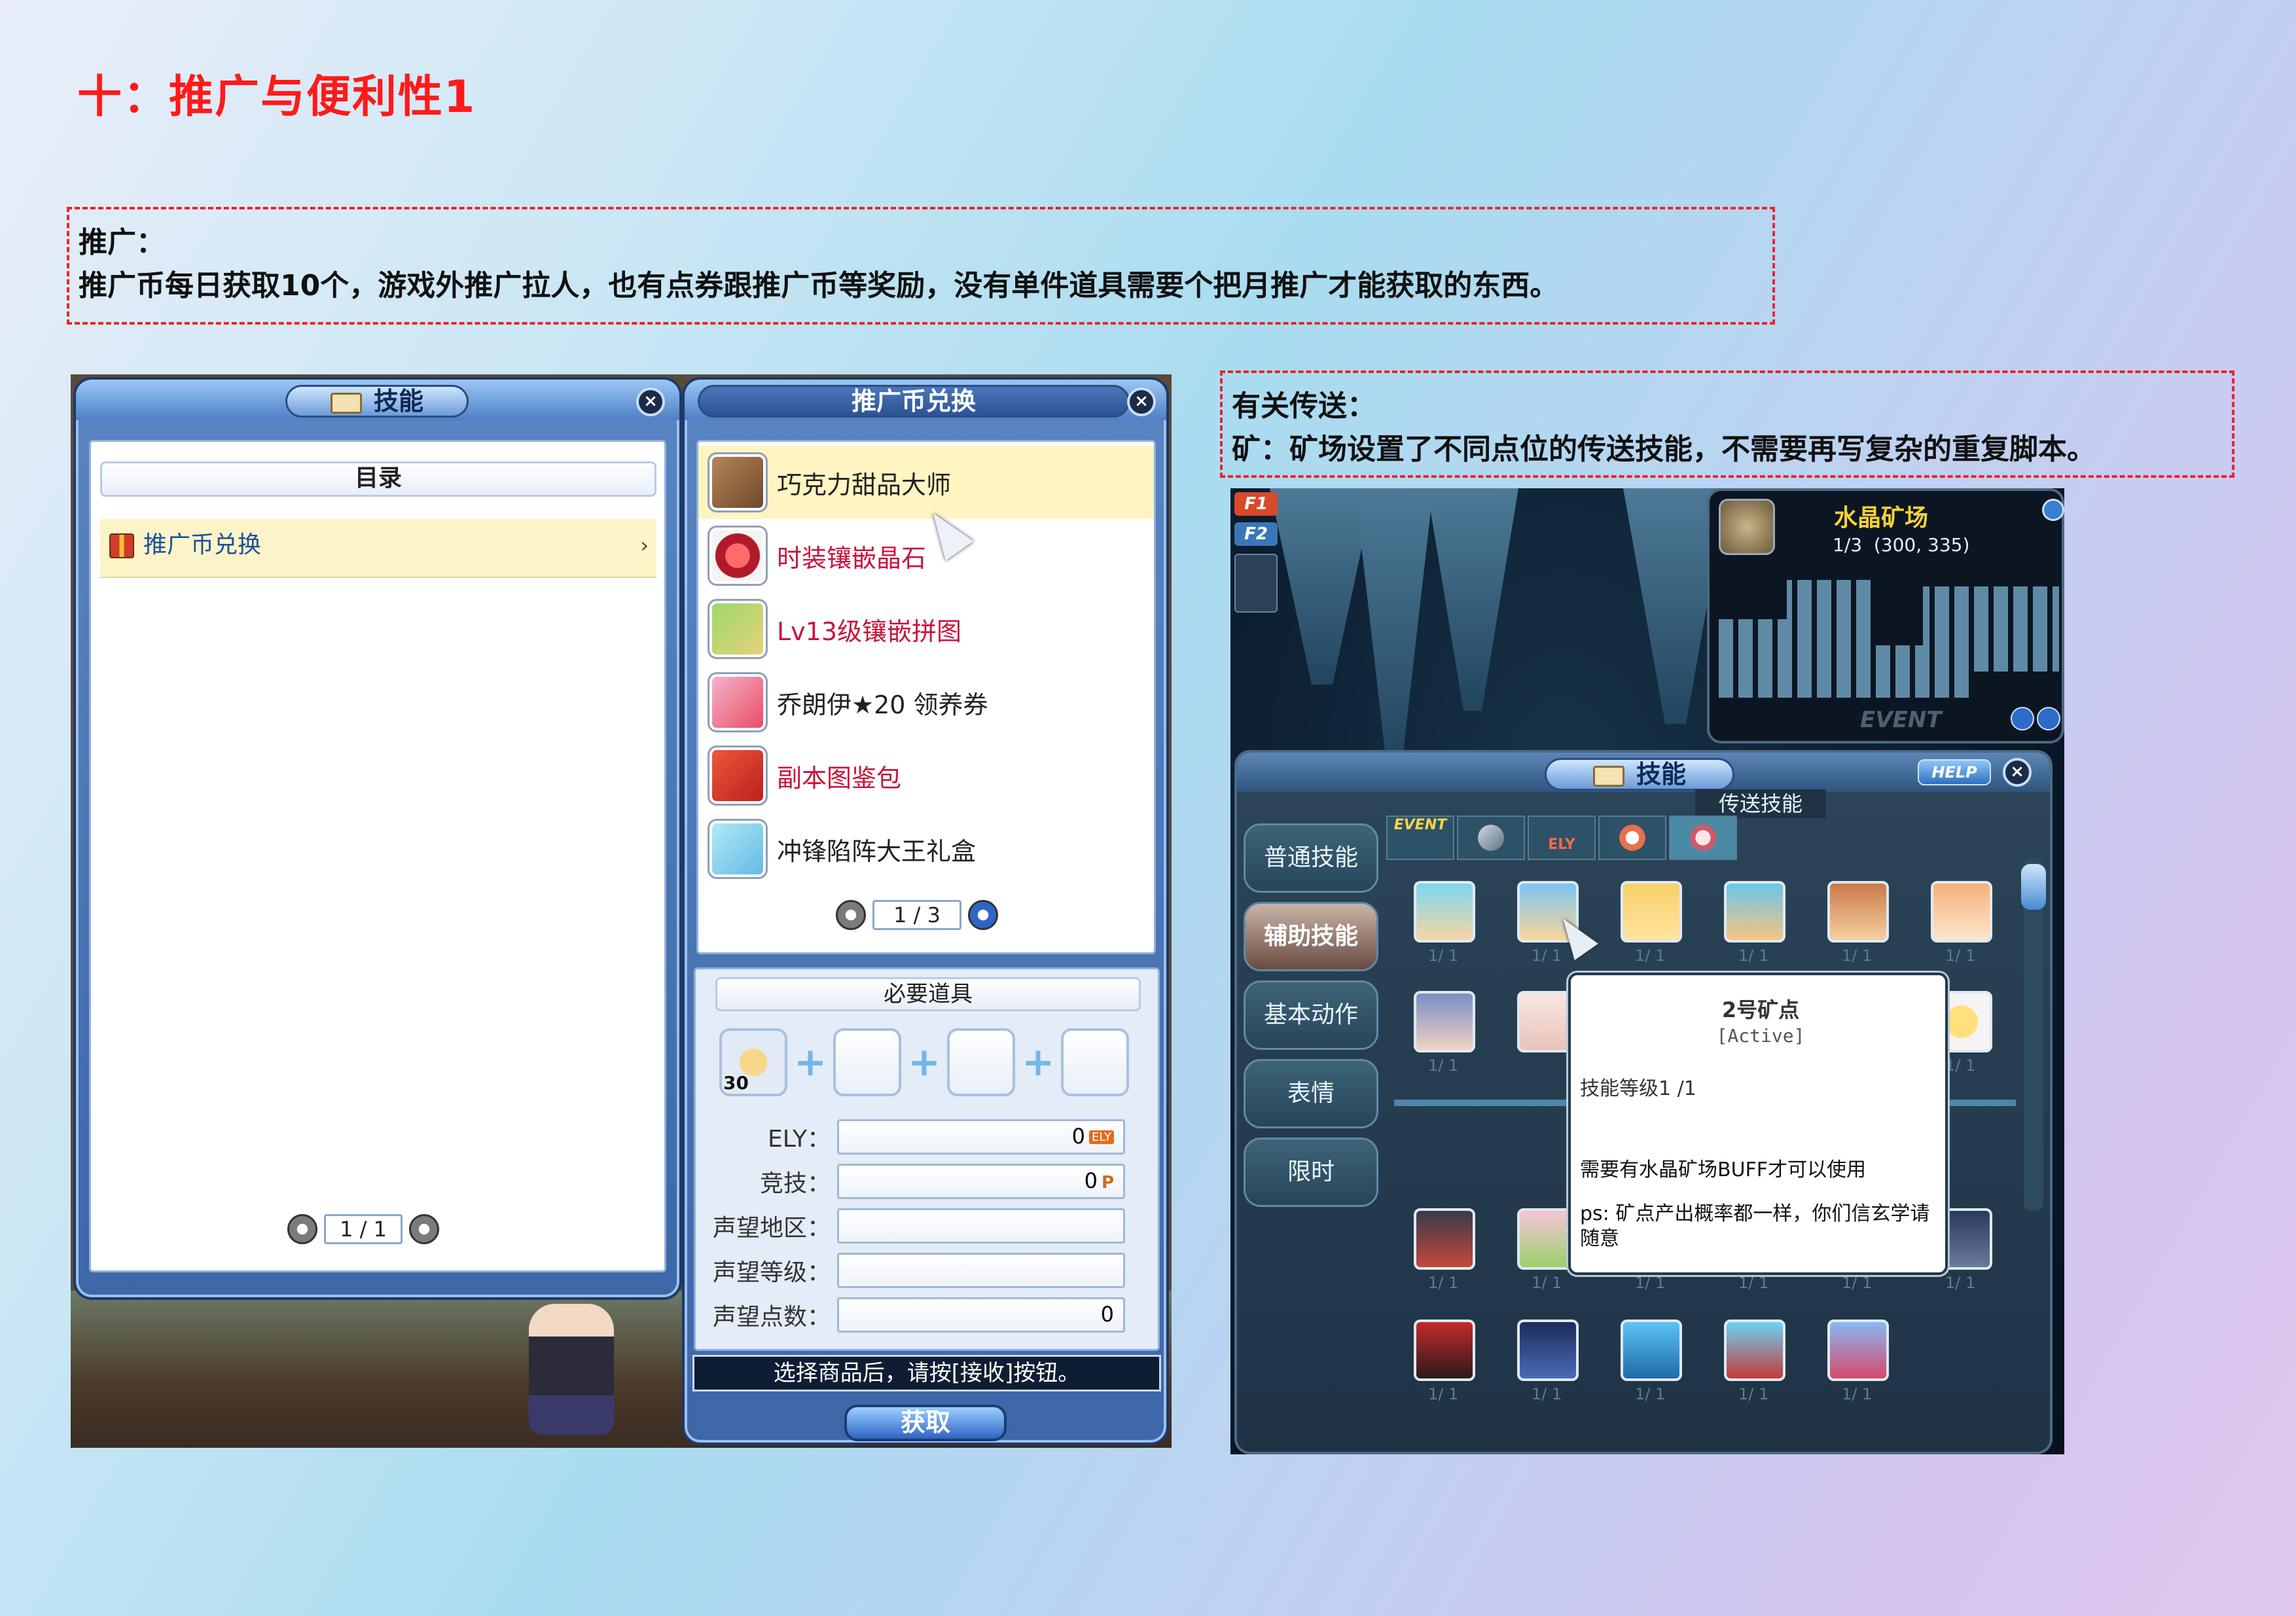 This screenshot has width=2296, height=1616. Describe the element at coordinates (738, 849) in the screenshot. I see `gift-box-icon` at that location.